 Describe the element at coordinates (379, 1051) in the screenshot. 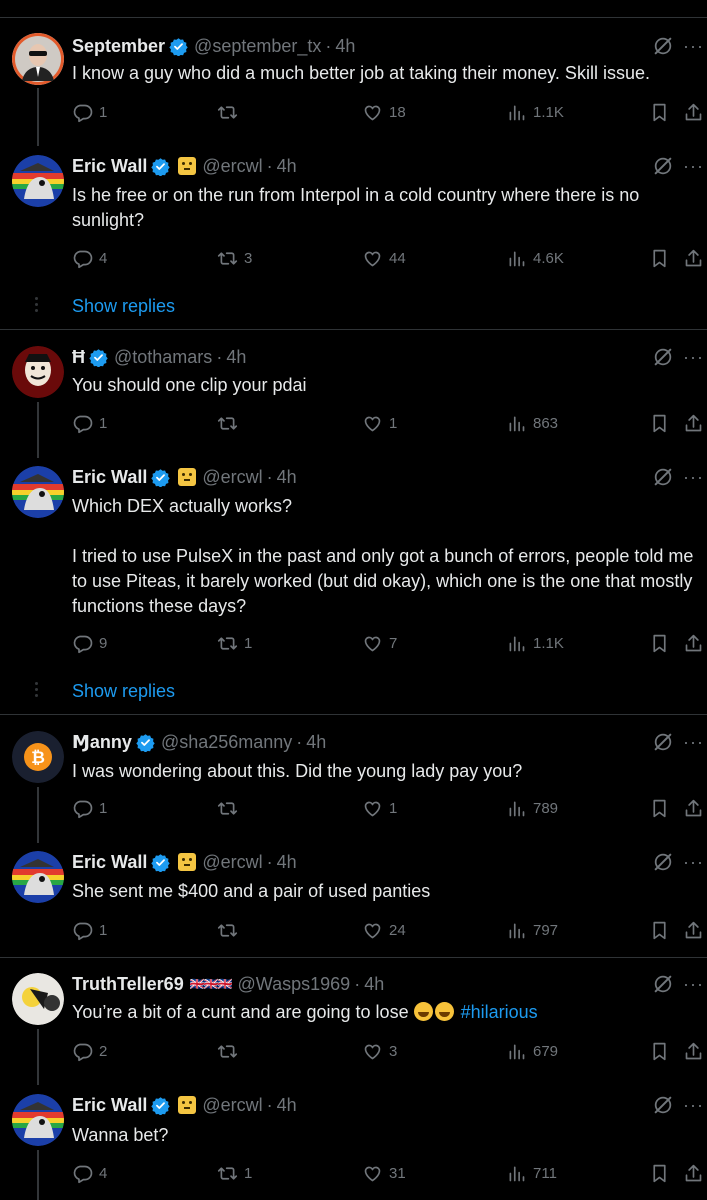

I see `like-button: 3` at that location.